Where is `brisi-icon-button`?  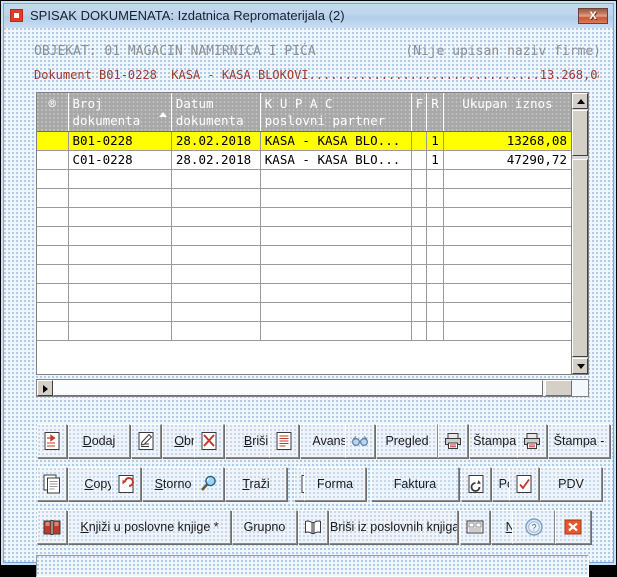 brisi-icon-button is located at coordinates (209, 441).